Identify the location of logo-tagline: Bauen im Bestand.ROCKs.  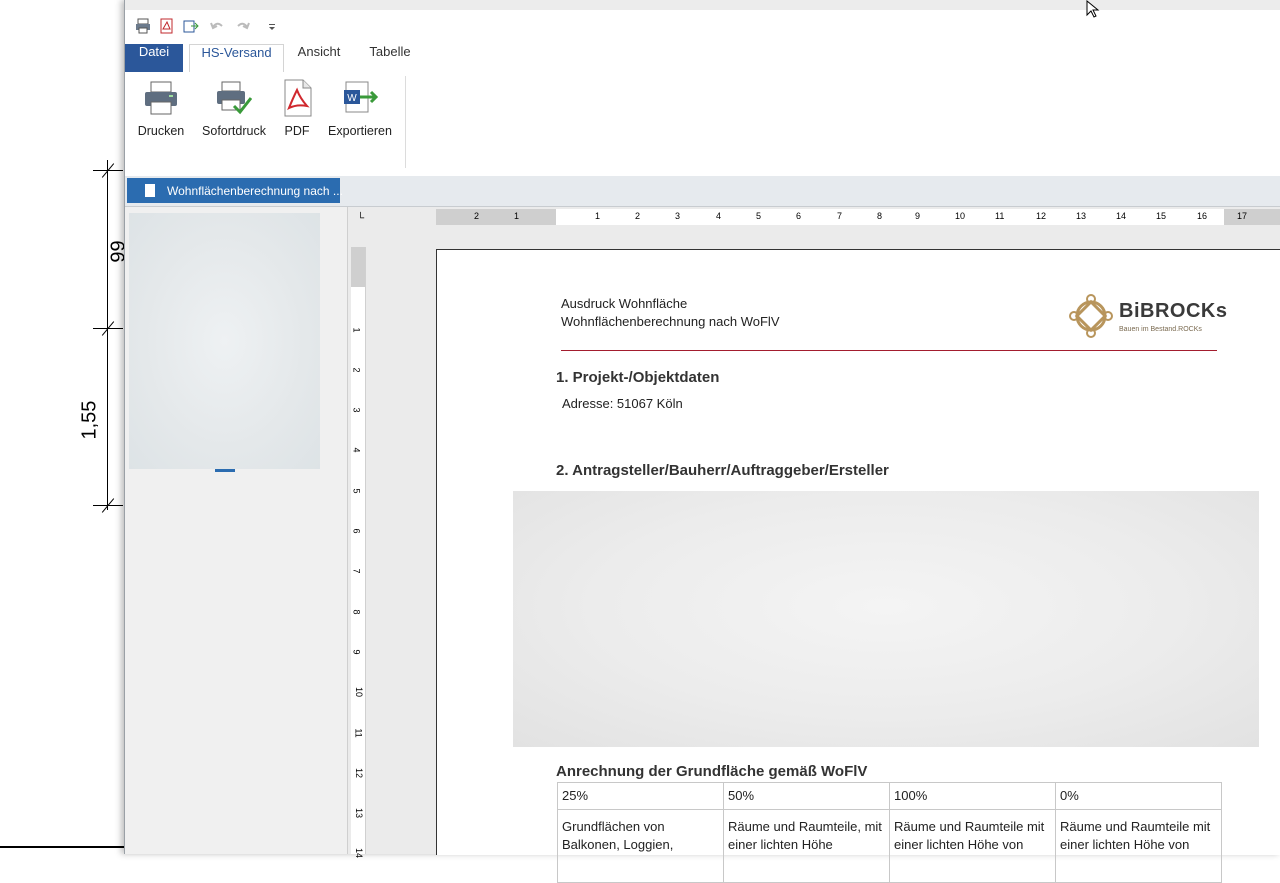
(1160, 329).